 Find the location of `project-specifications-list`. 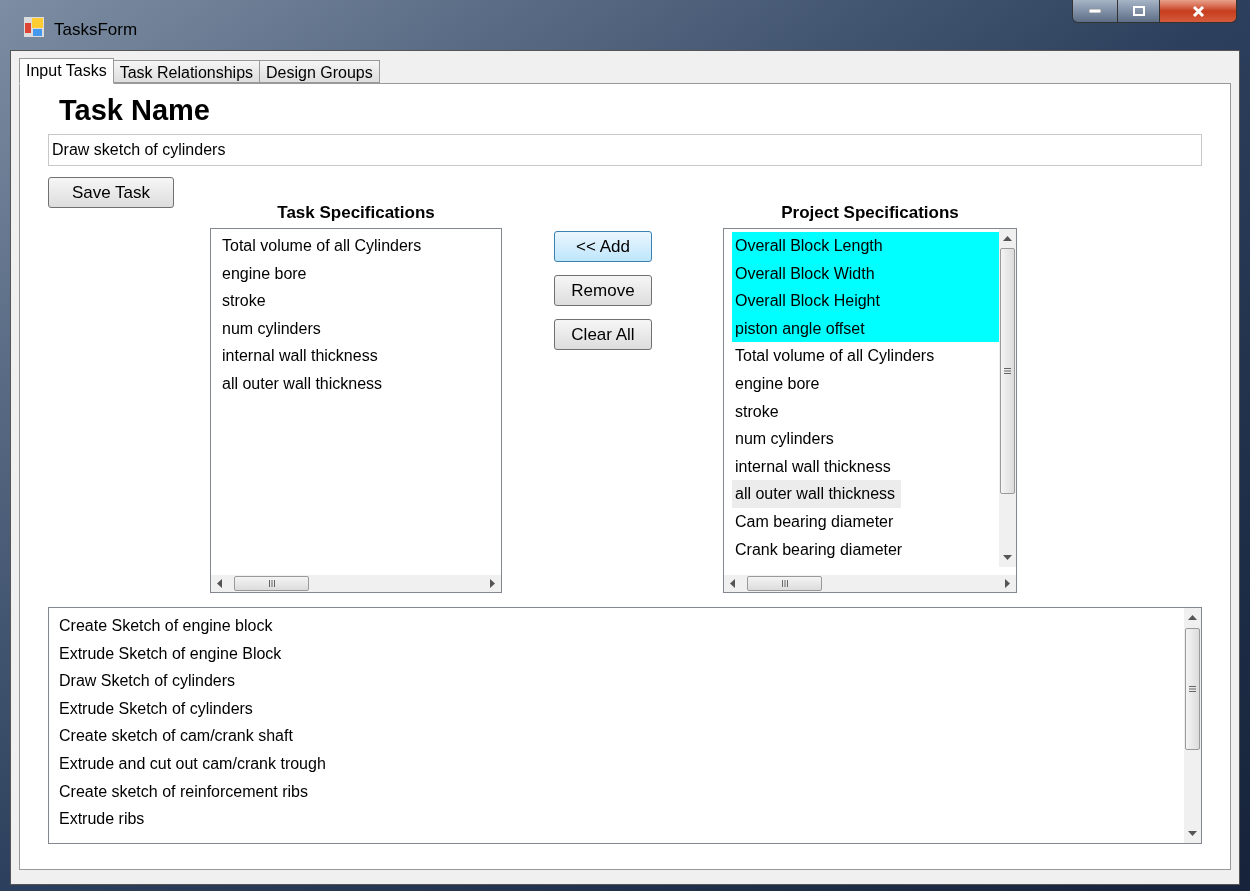

project-specifications-list is located at coordinates (870, 410).